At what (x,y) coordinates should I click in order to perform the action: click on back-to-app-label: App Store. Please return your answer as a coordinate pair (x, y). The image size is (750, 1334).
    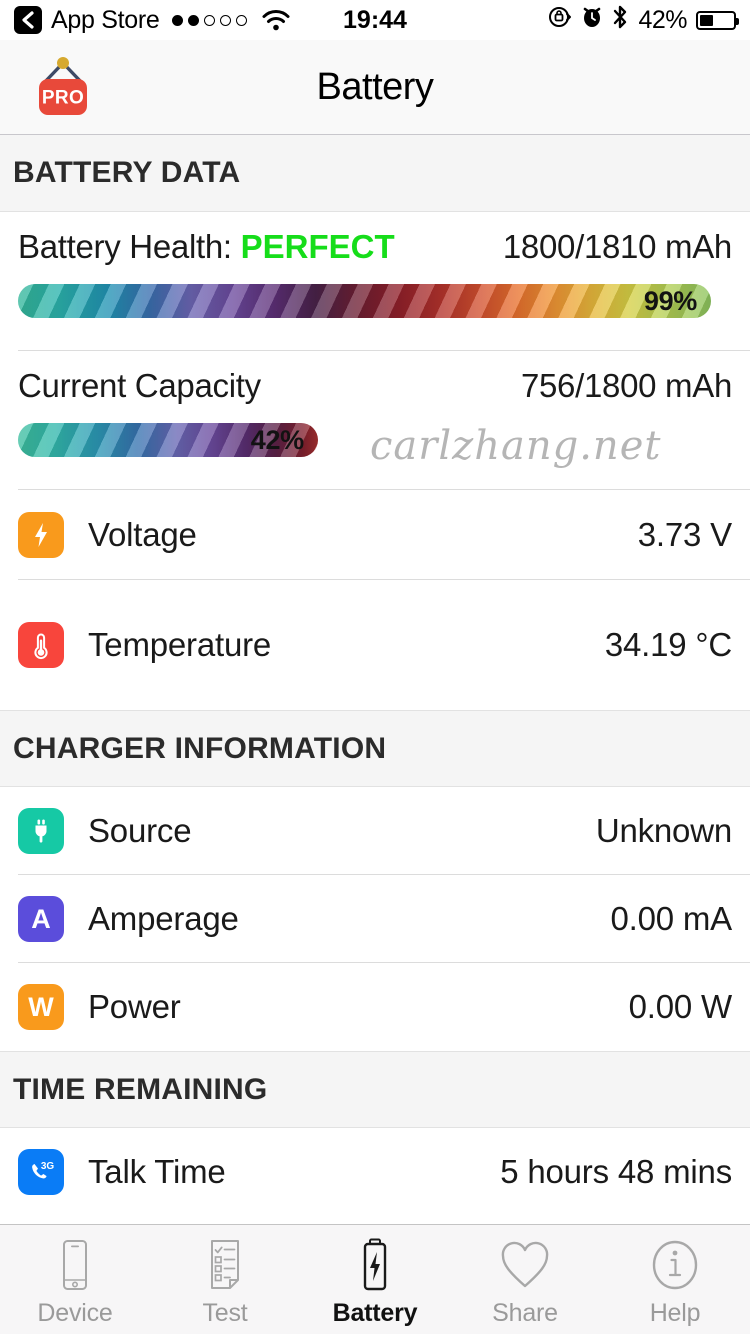
    Looking at the image, I should click on (105, 20).